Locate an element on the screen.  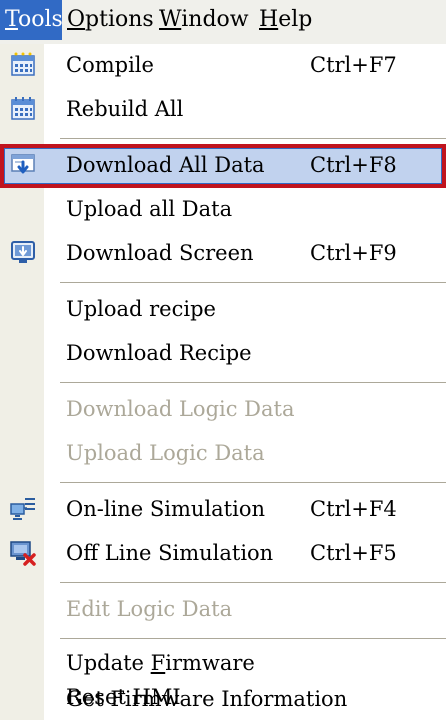
menu-bar: Tools Options Window Help is located at coordinates (223, 22).